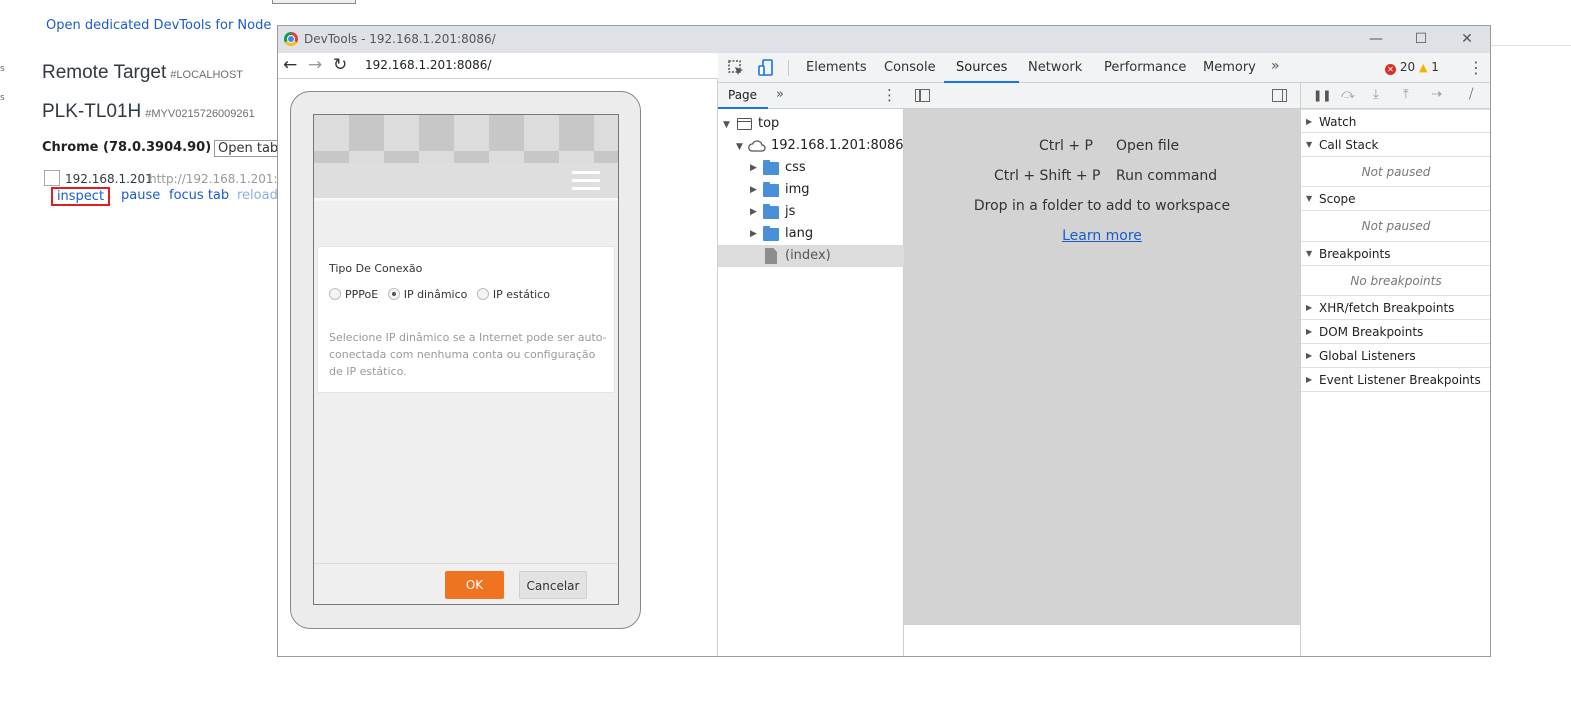 This screenshot has width=1571, height=704. What do you see at coordinates (435, 294) in the screenshot?
I see `radio-dynamic-ip-label: IP dinâmico` at bounding box center [435, 294].